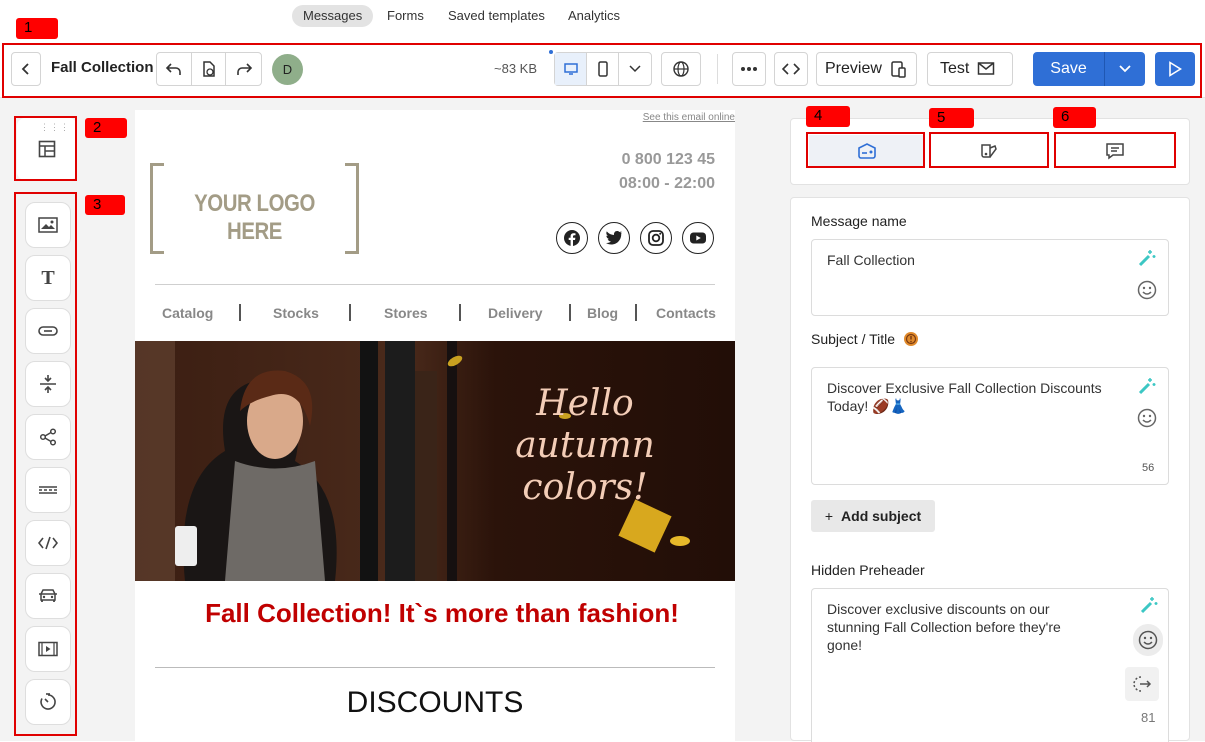 The width and height of the screenshot is (1205, 742). What do you see at coordinates (435, 104) in the screenshot?
I see `canvas-top-gutter` at bounding box center [435, 104].